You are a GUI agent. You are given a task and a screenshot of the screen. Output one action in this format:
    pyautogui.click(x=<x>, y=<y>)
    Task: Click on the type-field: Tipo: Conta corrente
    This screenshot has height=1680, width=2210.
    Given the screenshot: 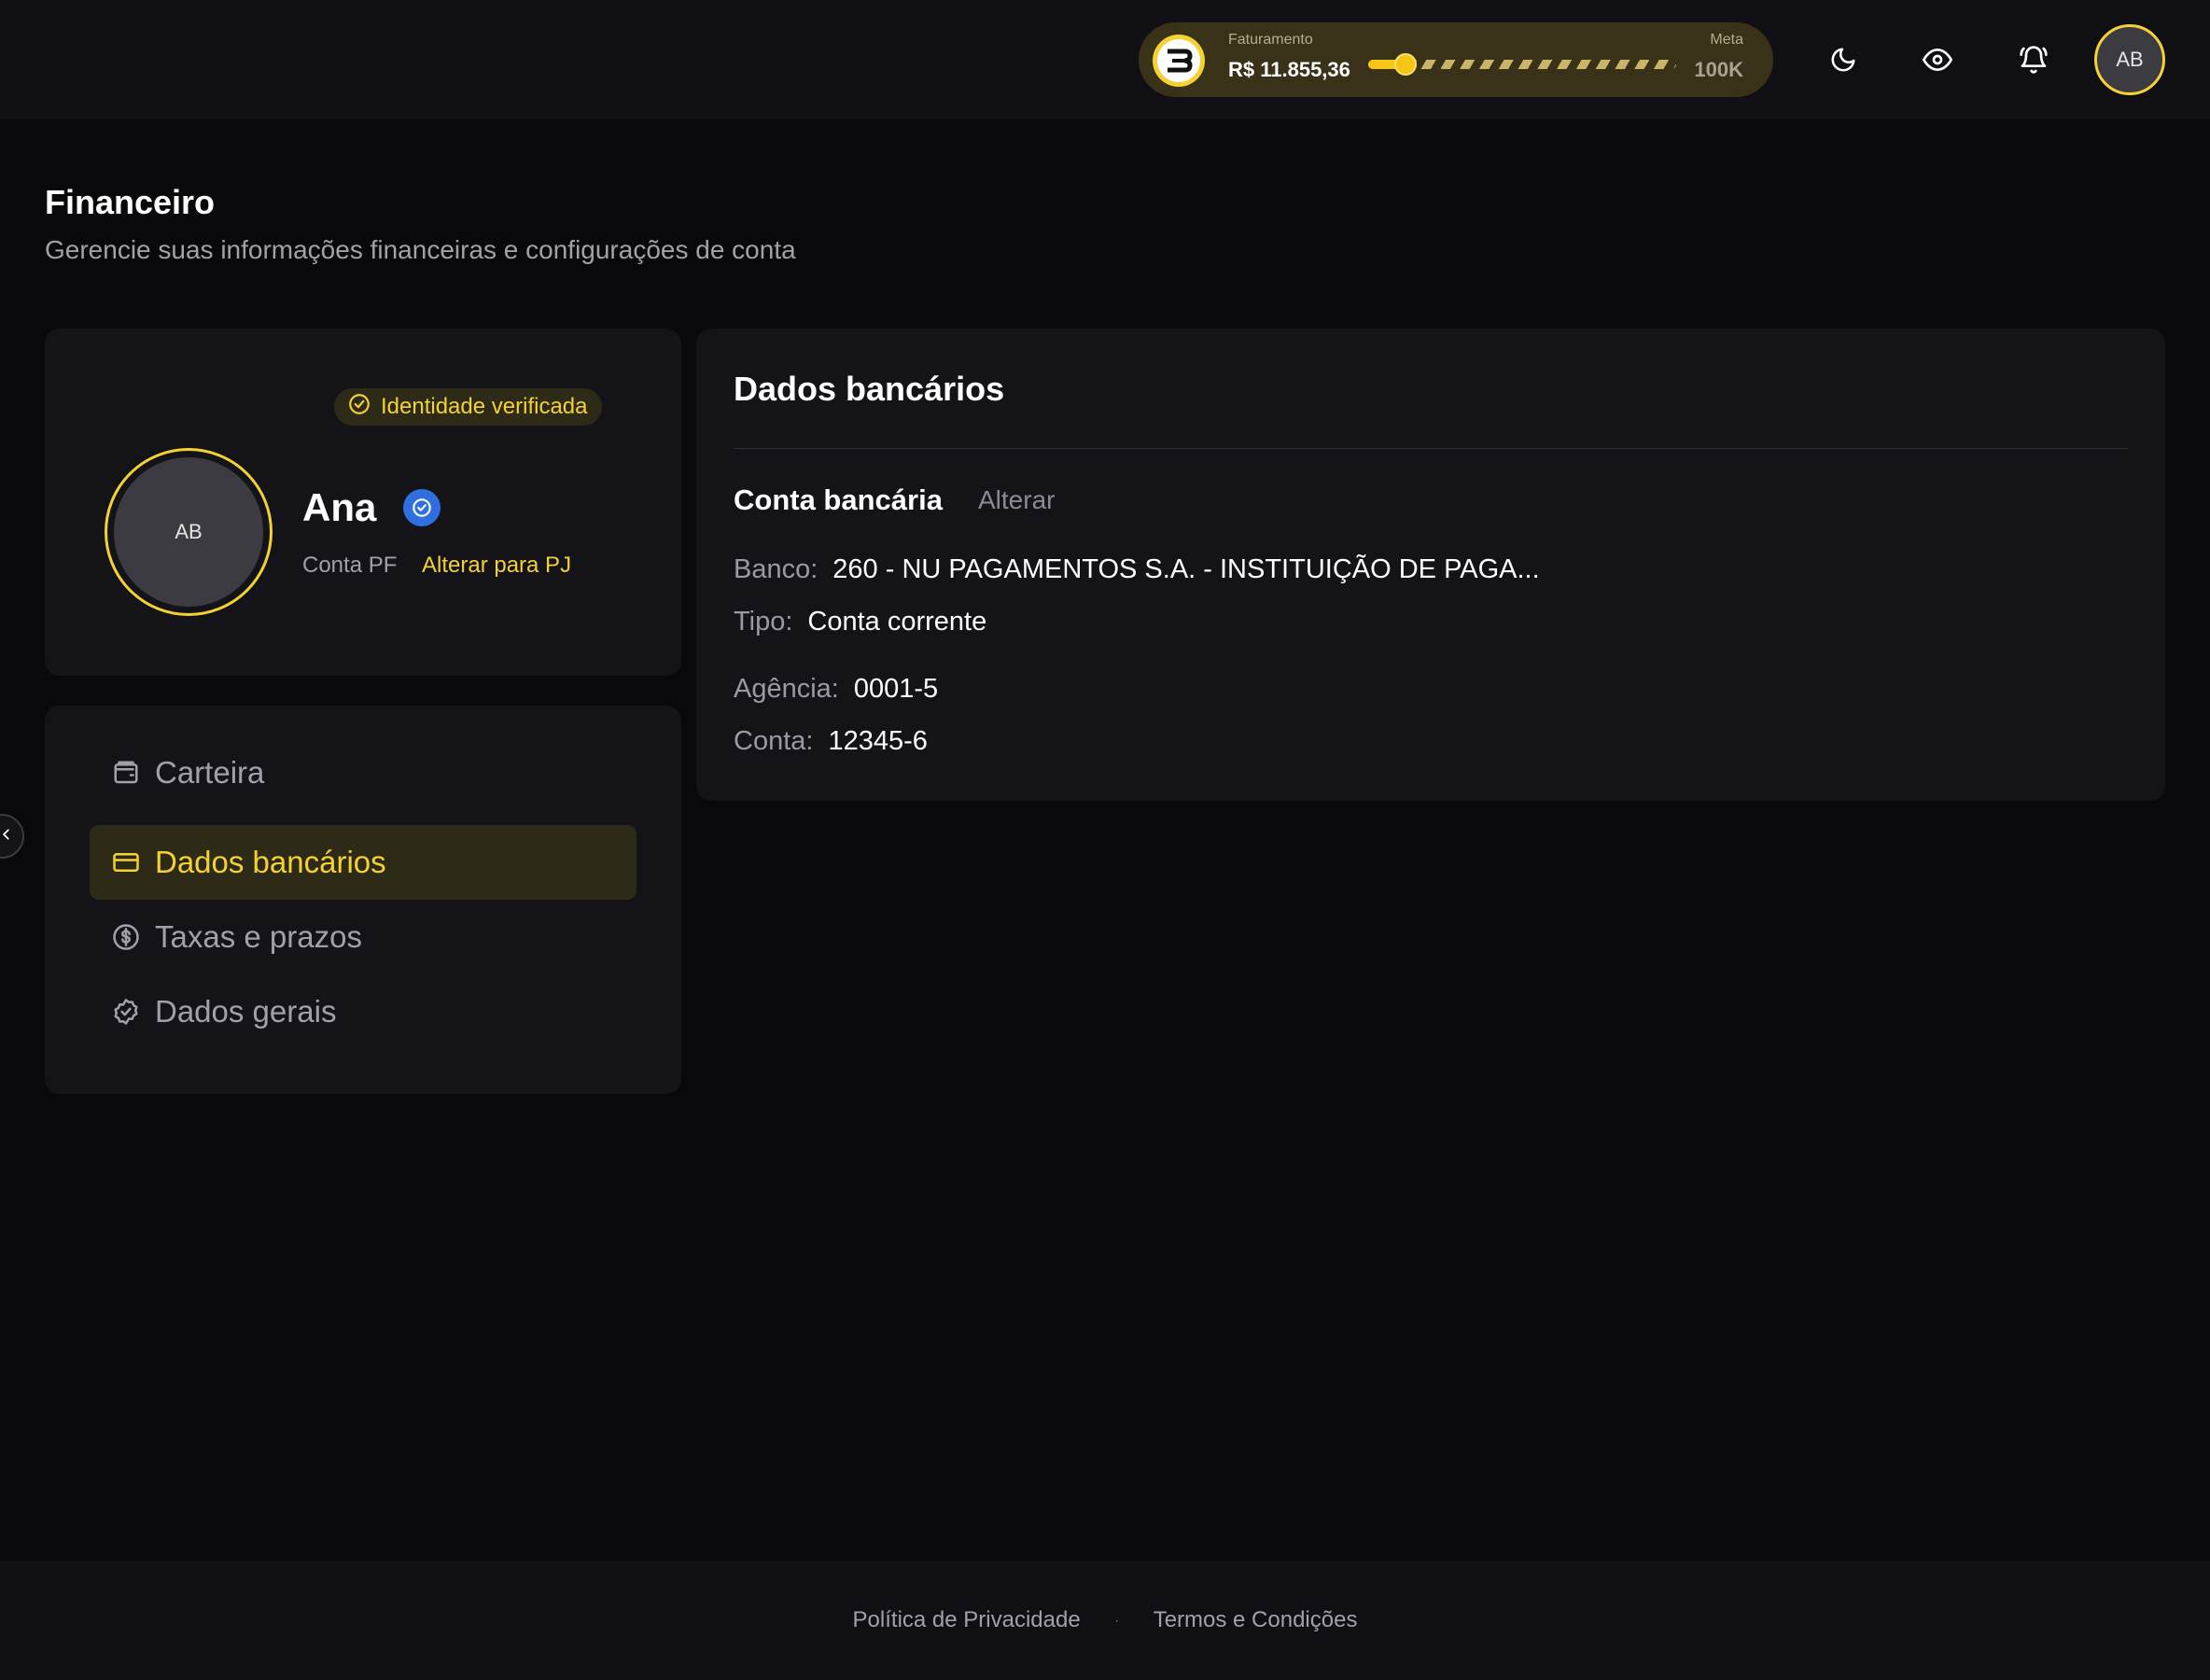 What is the action you would take?
    pyautogui.click(x=860, y=622)
    